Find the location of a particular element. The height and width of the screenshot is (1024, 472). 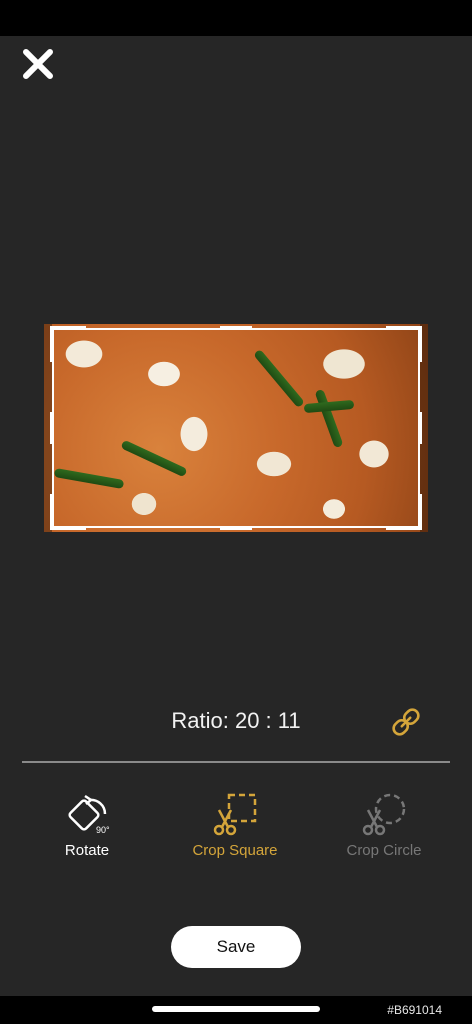

divider is located at coordinates (236, 762).